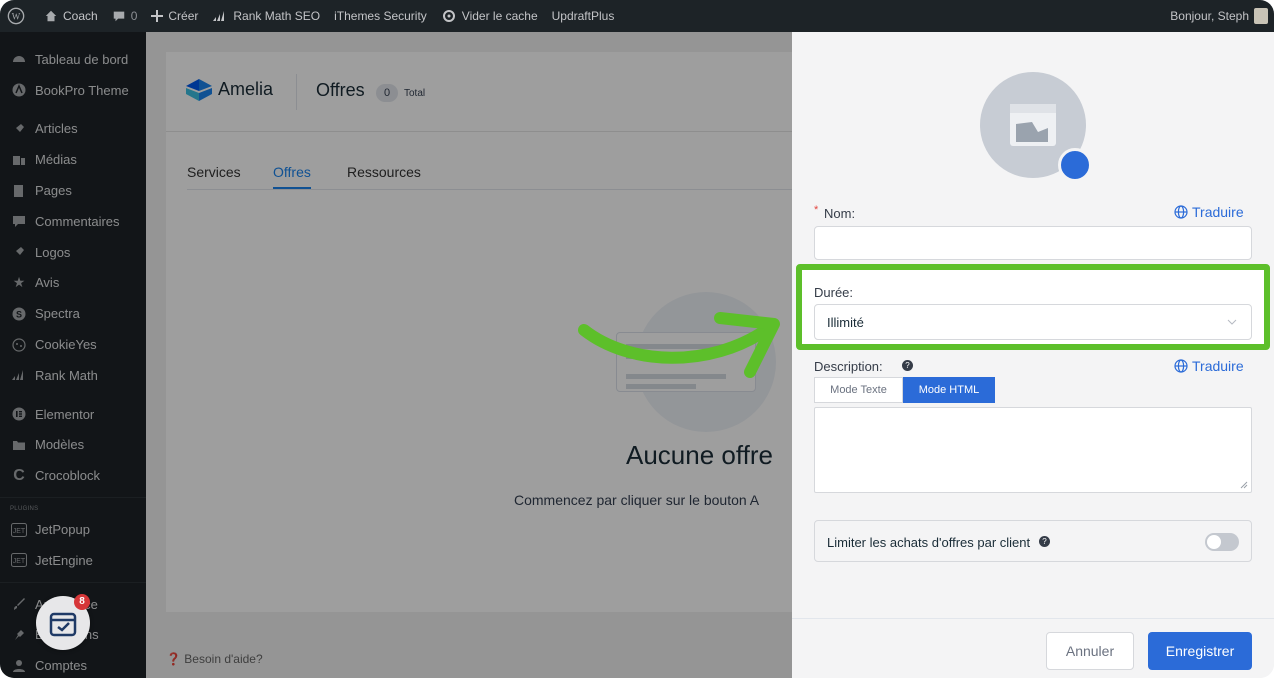 The image size is (1274, 678). Describe the element at coordinates (1090, 651) in the screenshot. I see `cancel-button: Annuler` at that location.